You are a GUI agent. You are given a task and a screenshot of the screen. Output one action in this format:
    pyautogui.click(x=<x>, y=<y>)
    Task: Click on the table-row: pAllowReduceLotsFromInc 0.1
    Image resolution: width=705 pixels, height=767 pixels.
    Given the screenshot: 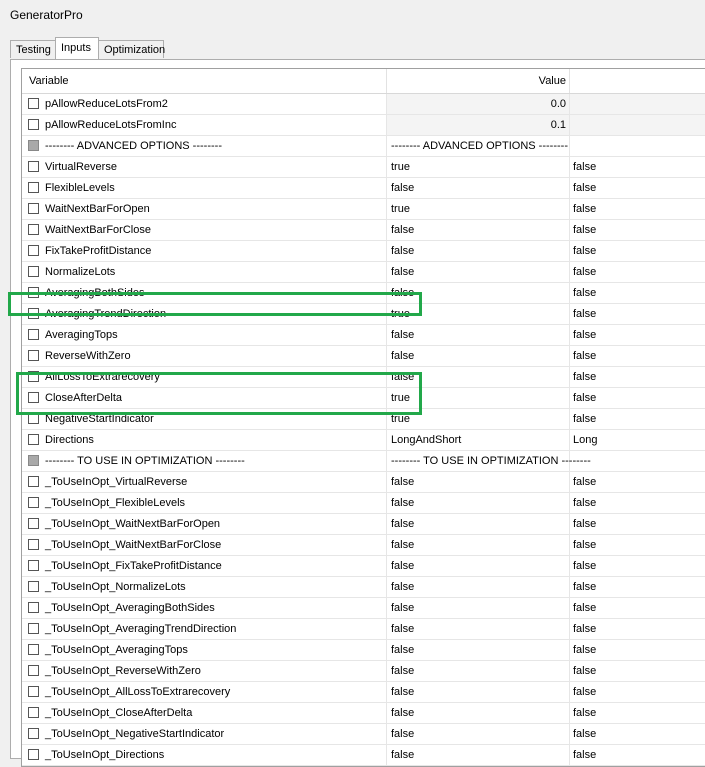 What is the action you would take?
    pyautogui.click(x=363, y=125)
    